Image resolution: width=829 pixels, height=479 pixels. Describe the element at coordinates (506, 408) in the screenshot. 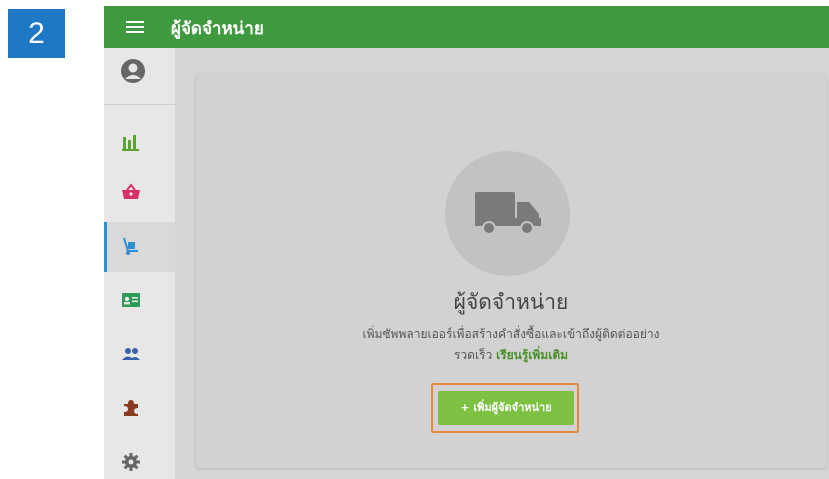

I see `add-supplier-button: + เพิ่มผู้จัดจำหน่าย` at that location.